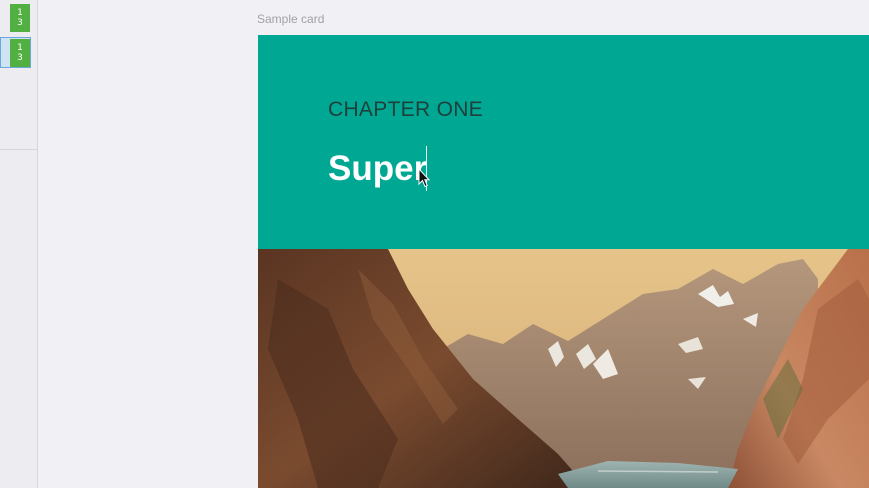 The width and height of the screenshot is (869, 488). I want to click on mouse-pointer-icon, so click(424, 178).